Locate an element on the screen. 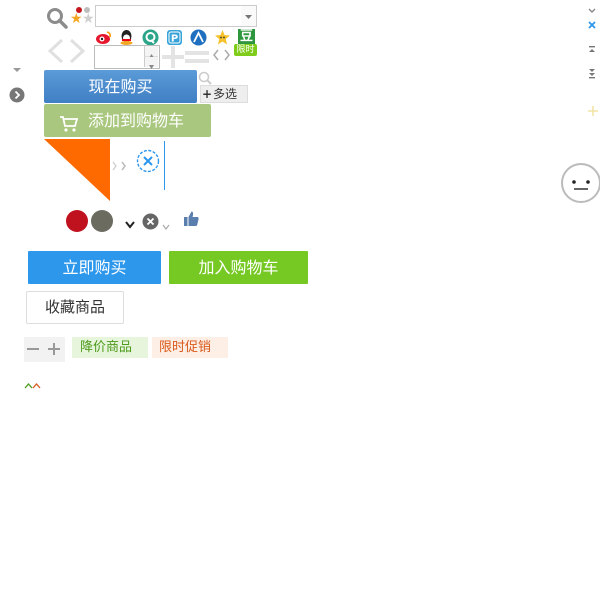 Image resolution: width=600 pixels, height=600 pixels. orange-corner-tag is located at coordinates (77, 172).